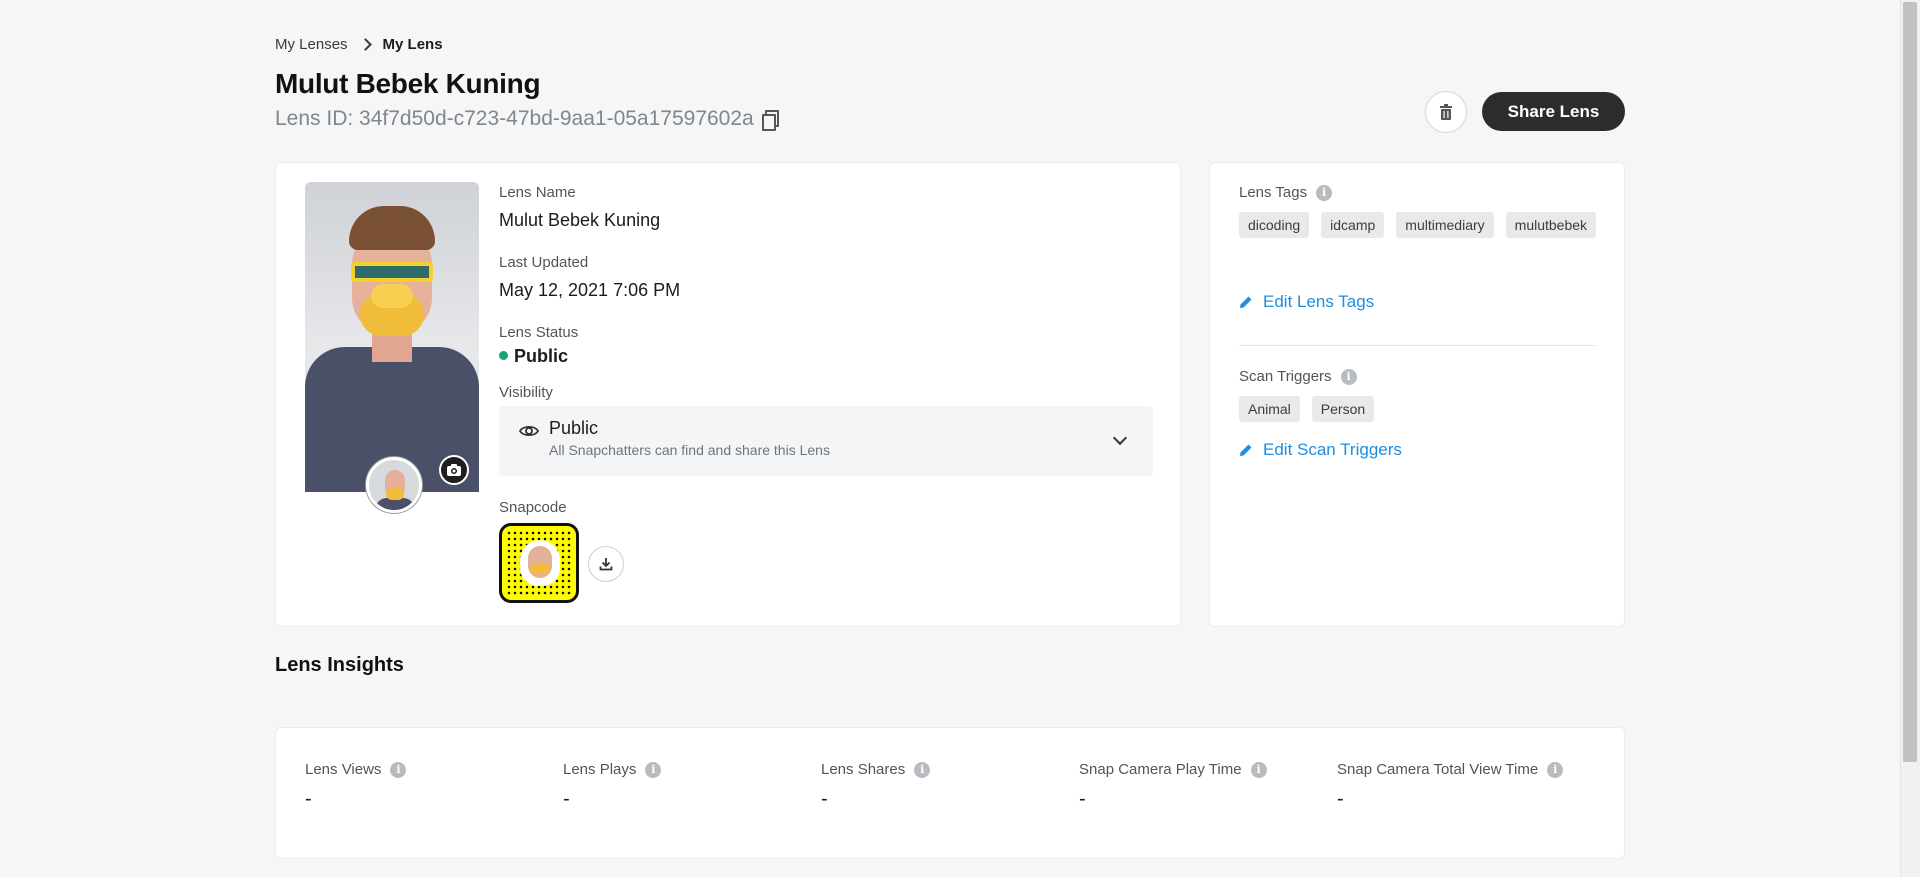 This screenshot has height=877, width=1920. What do you see at coordinates (1551, 225) in the screenshot?
I see `tag-chip: mulutbebek` at bounding box center [1551, 225].